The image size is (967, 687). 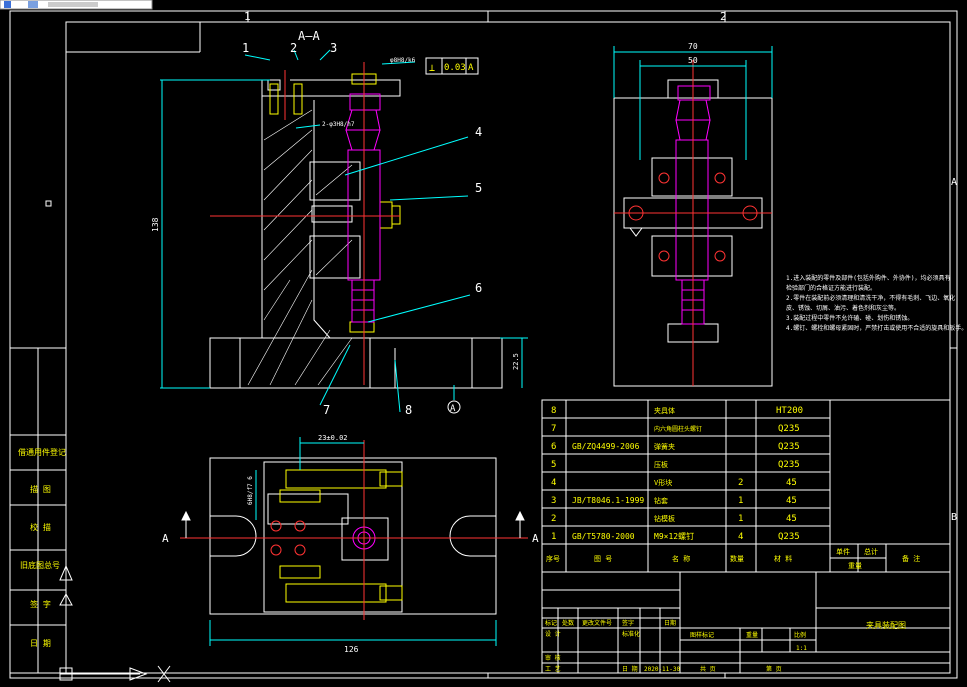 What do you see at coordinates (678, 429) in the screenshot?
I see `bom-name: 内六角圆柱头螺钉` at bounding box center [678, 429].